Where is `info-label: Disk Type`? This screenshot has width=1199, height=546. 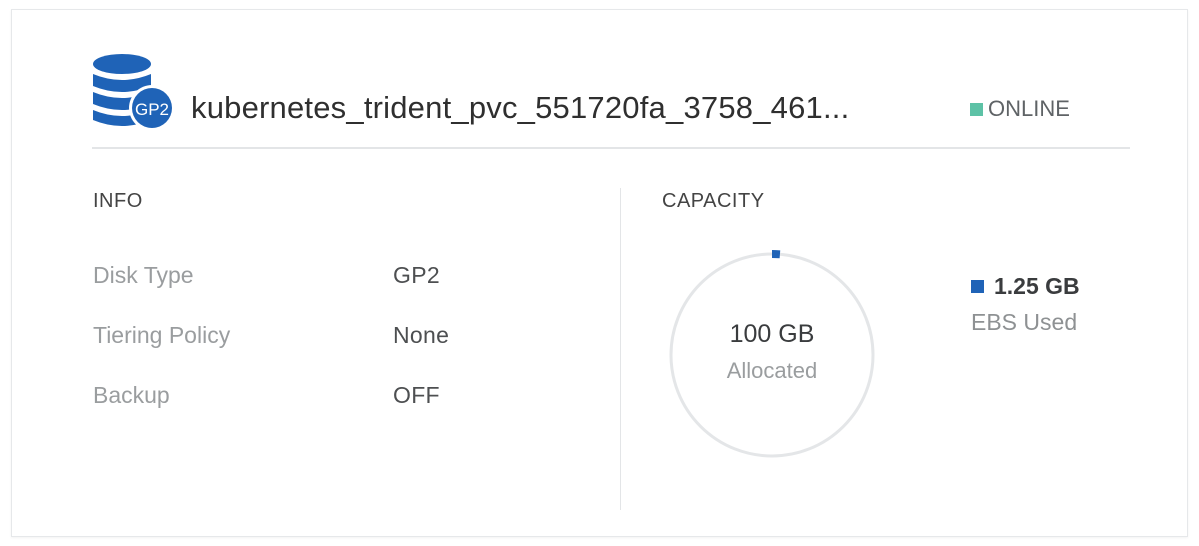
info-label: Disk Type is located at coordinates (143, 275).